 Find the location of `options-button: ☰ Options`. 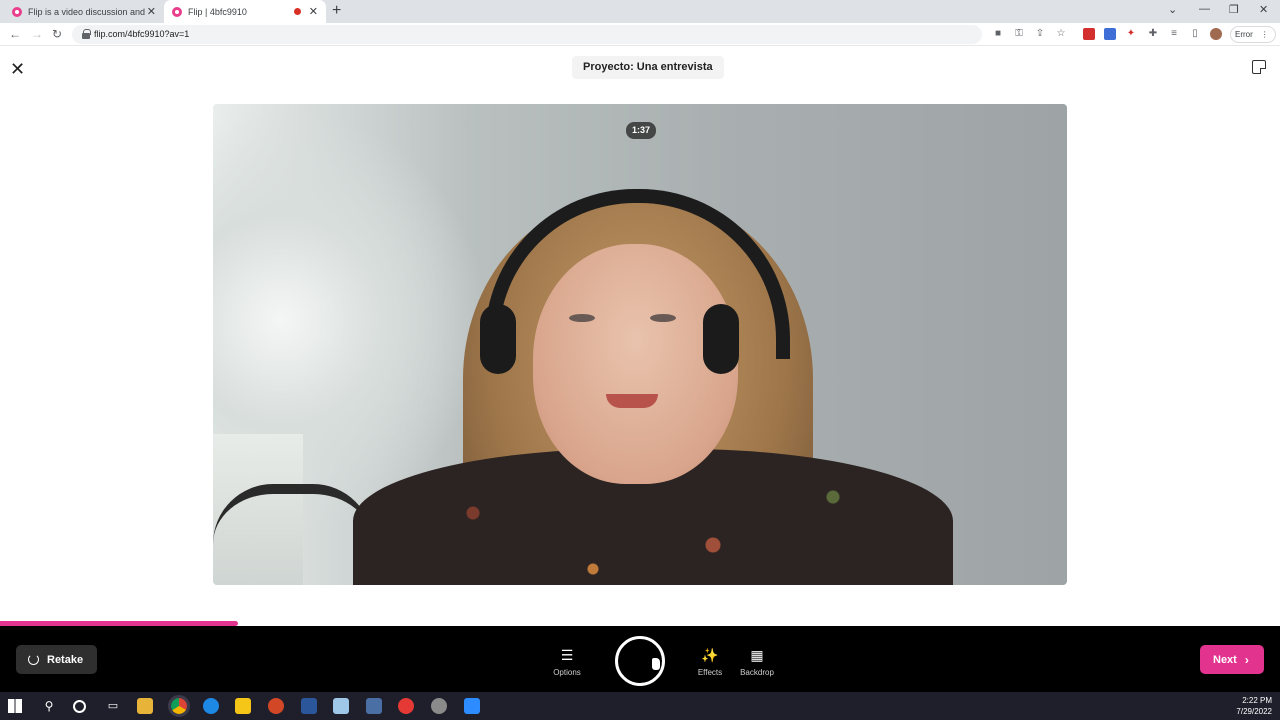

options-button: ☰ Options is located at coordinates (567, 661).